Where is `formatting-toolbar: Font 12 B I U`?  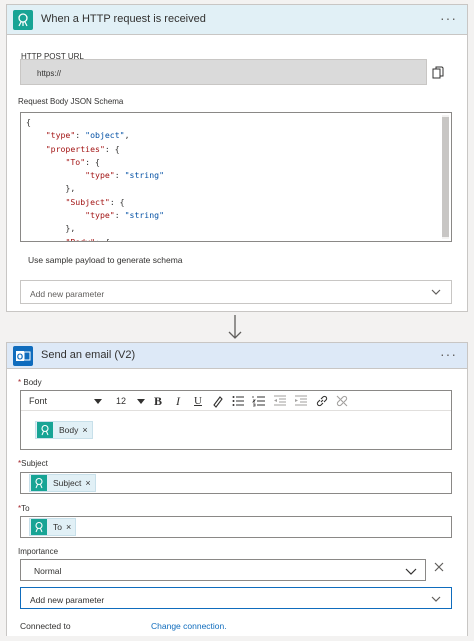 formatting-toolbar: Font 12 B I U is located at coordinates (236, 401).